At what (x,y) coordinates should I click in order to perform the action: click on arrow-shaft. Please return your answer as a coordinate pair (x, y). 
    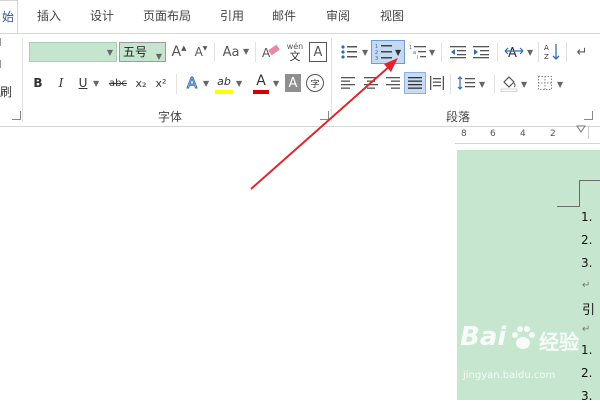
    Looking at the image, I should click on (321, 127).